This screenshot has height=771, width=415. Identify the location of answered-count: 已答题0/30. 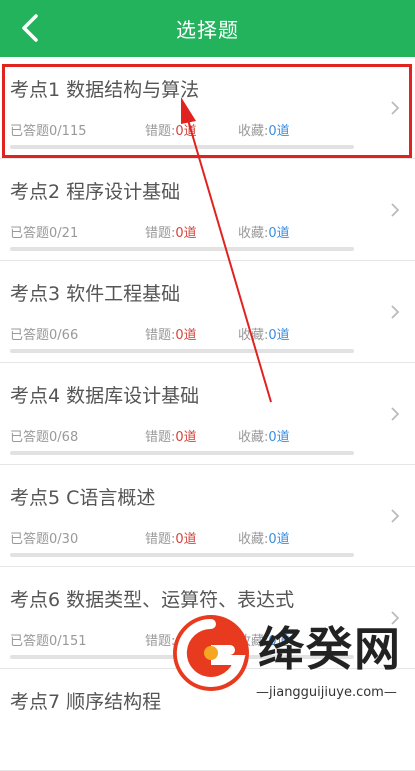
(44, 539).